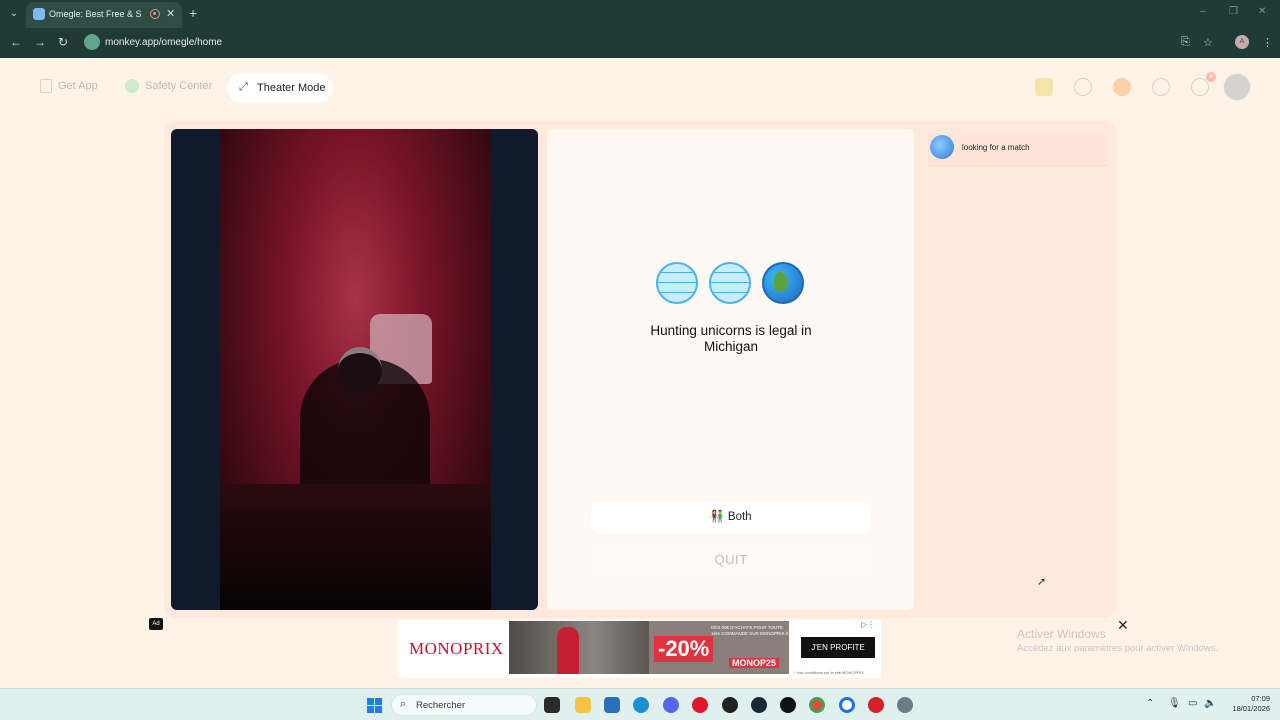  I want to click on address-bar: ← → ↻ monkey.app/omegle/home ⎘ ☆ A ⋮, so click(640, 43).